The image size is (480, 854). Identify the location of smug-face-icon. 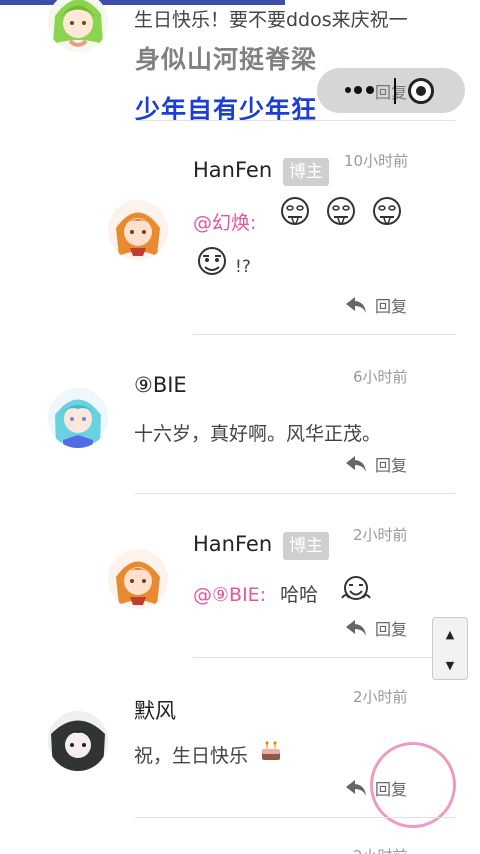
(212, 261).